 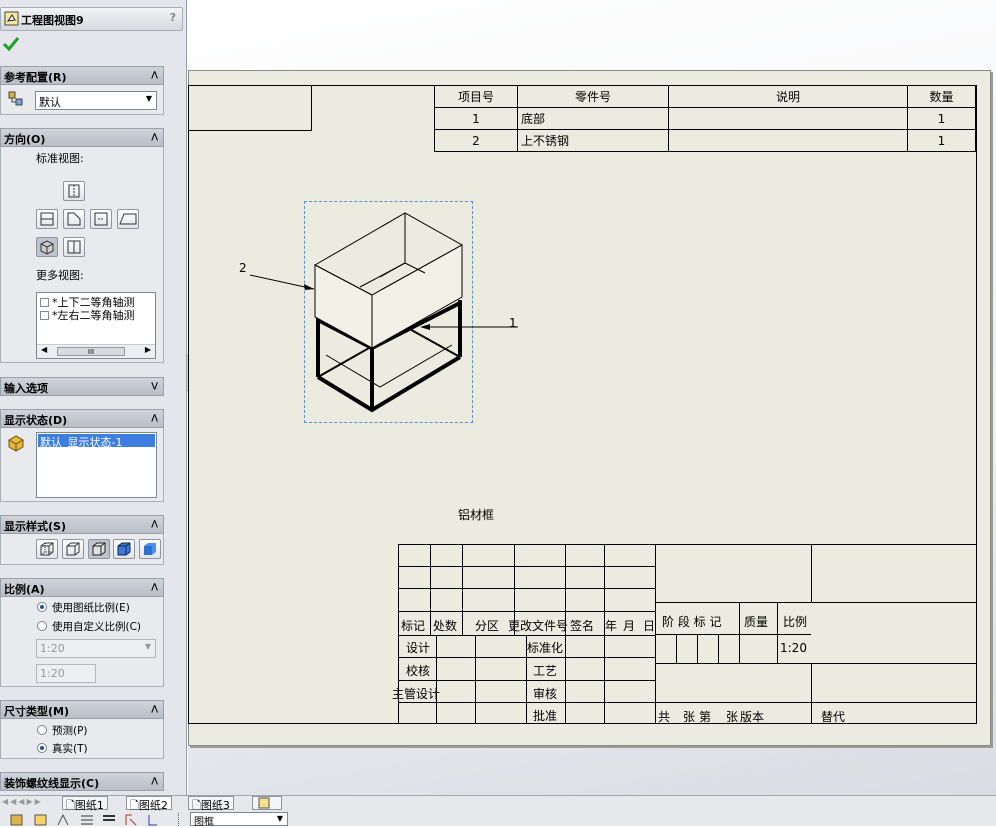 I want to click on list-item: *左右二等角轴测, so click(x=87, y=315).